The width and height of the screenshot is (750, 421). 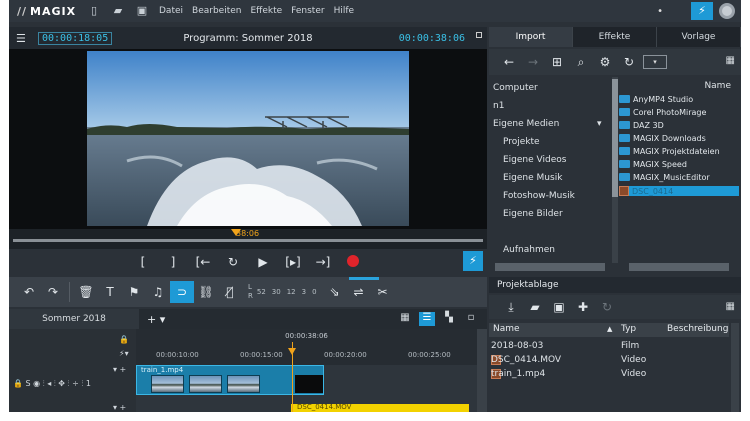 I want to click on folder-item: MAGIX_MusicEditor, so click(x=664, y=177).